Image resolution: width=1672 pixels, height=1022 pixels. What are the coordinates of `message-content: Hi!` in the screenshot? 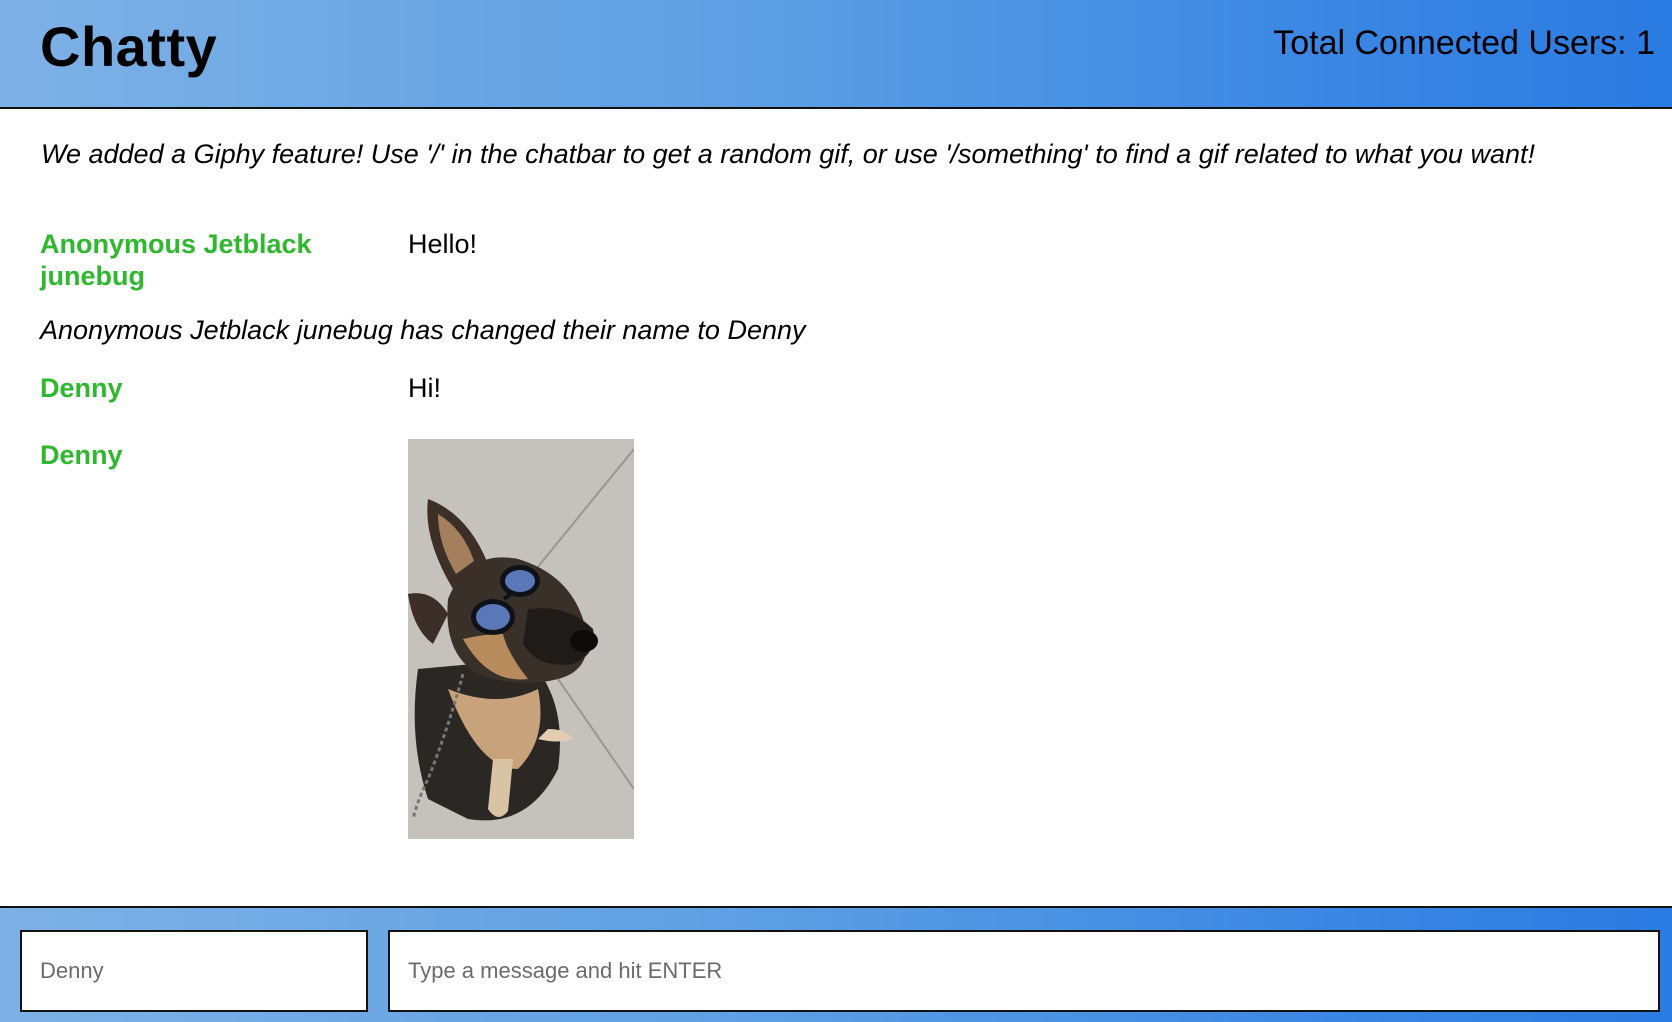 It's located at (424, 388).